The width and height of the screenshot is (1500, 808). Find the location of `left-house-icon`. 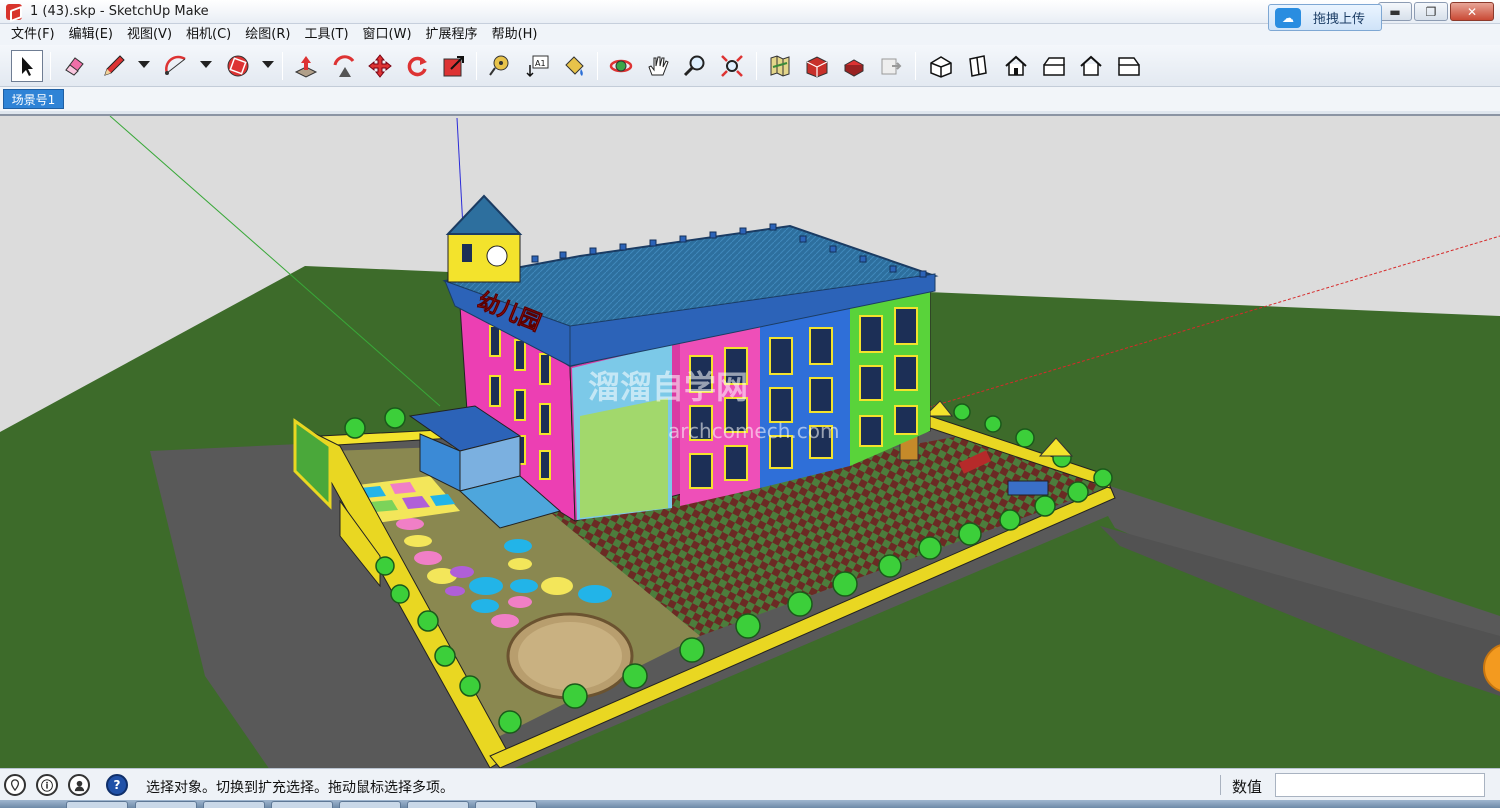

left-house-icon is located at coordinates (1129, 66).